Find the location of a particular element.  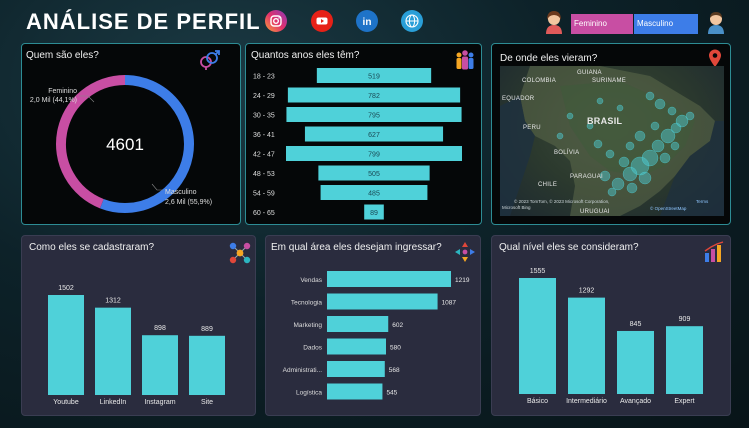

age-data-label: 627 is located at coordinates (374, 135).